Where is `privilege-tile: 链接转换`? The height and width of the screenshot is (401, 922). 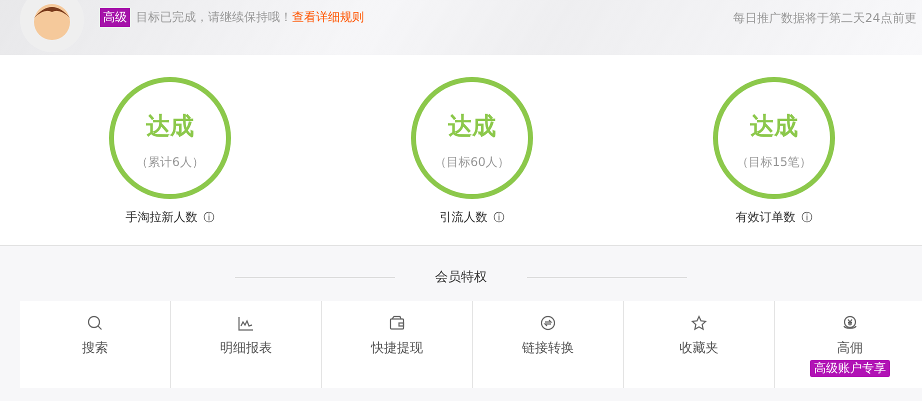
privilege-tile: 链接转换 is located at coordinates (548, 344).